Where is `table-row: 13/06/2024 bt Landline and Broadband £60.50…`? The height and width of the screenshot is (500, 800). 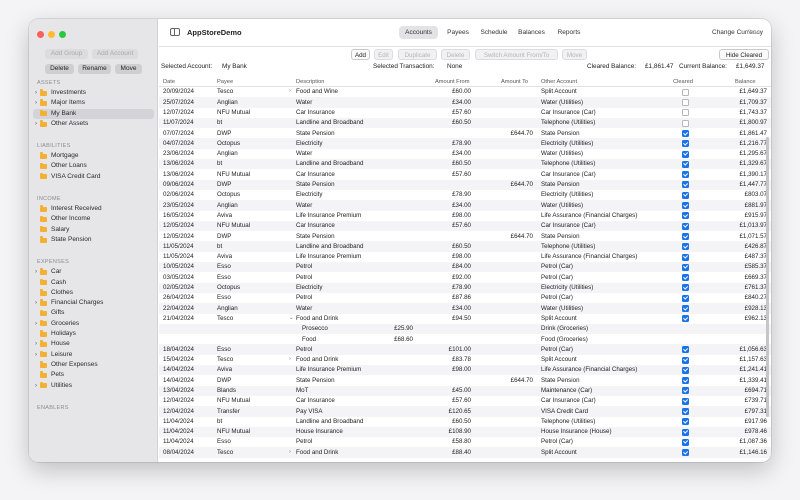
table-row: 13/06/2024 bt Landline and Broadband £60.50… is located at coordinates (465, 164).